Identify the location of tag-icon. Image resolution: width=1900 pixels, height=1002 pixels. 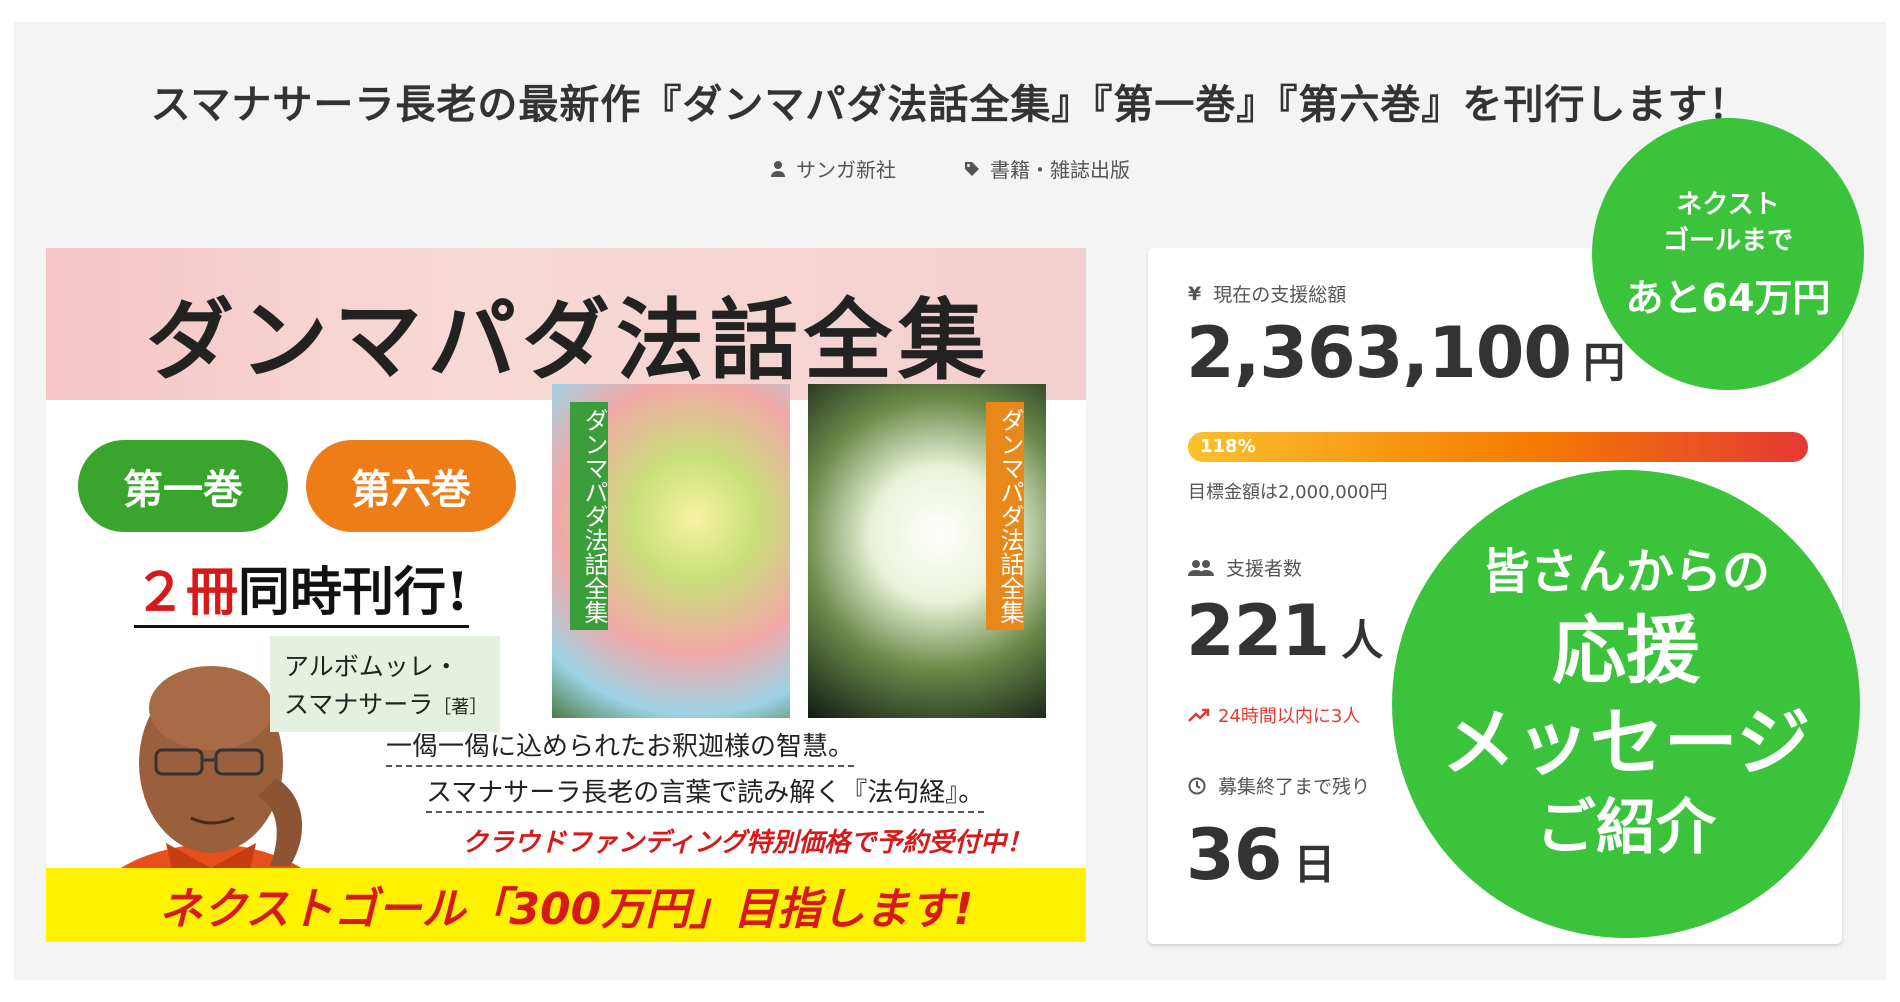
(972, 168).